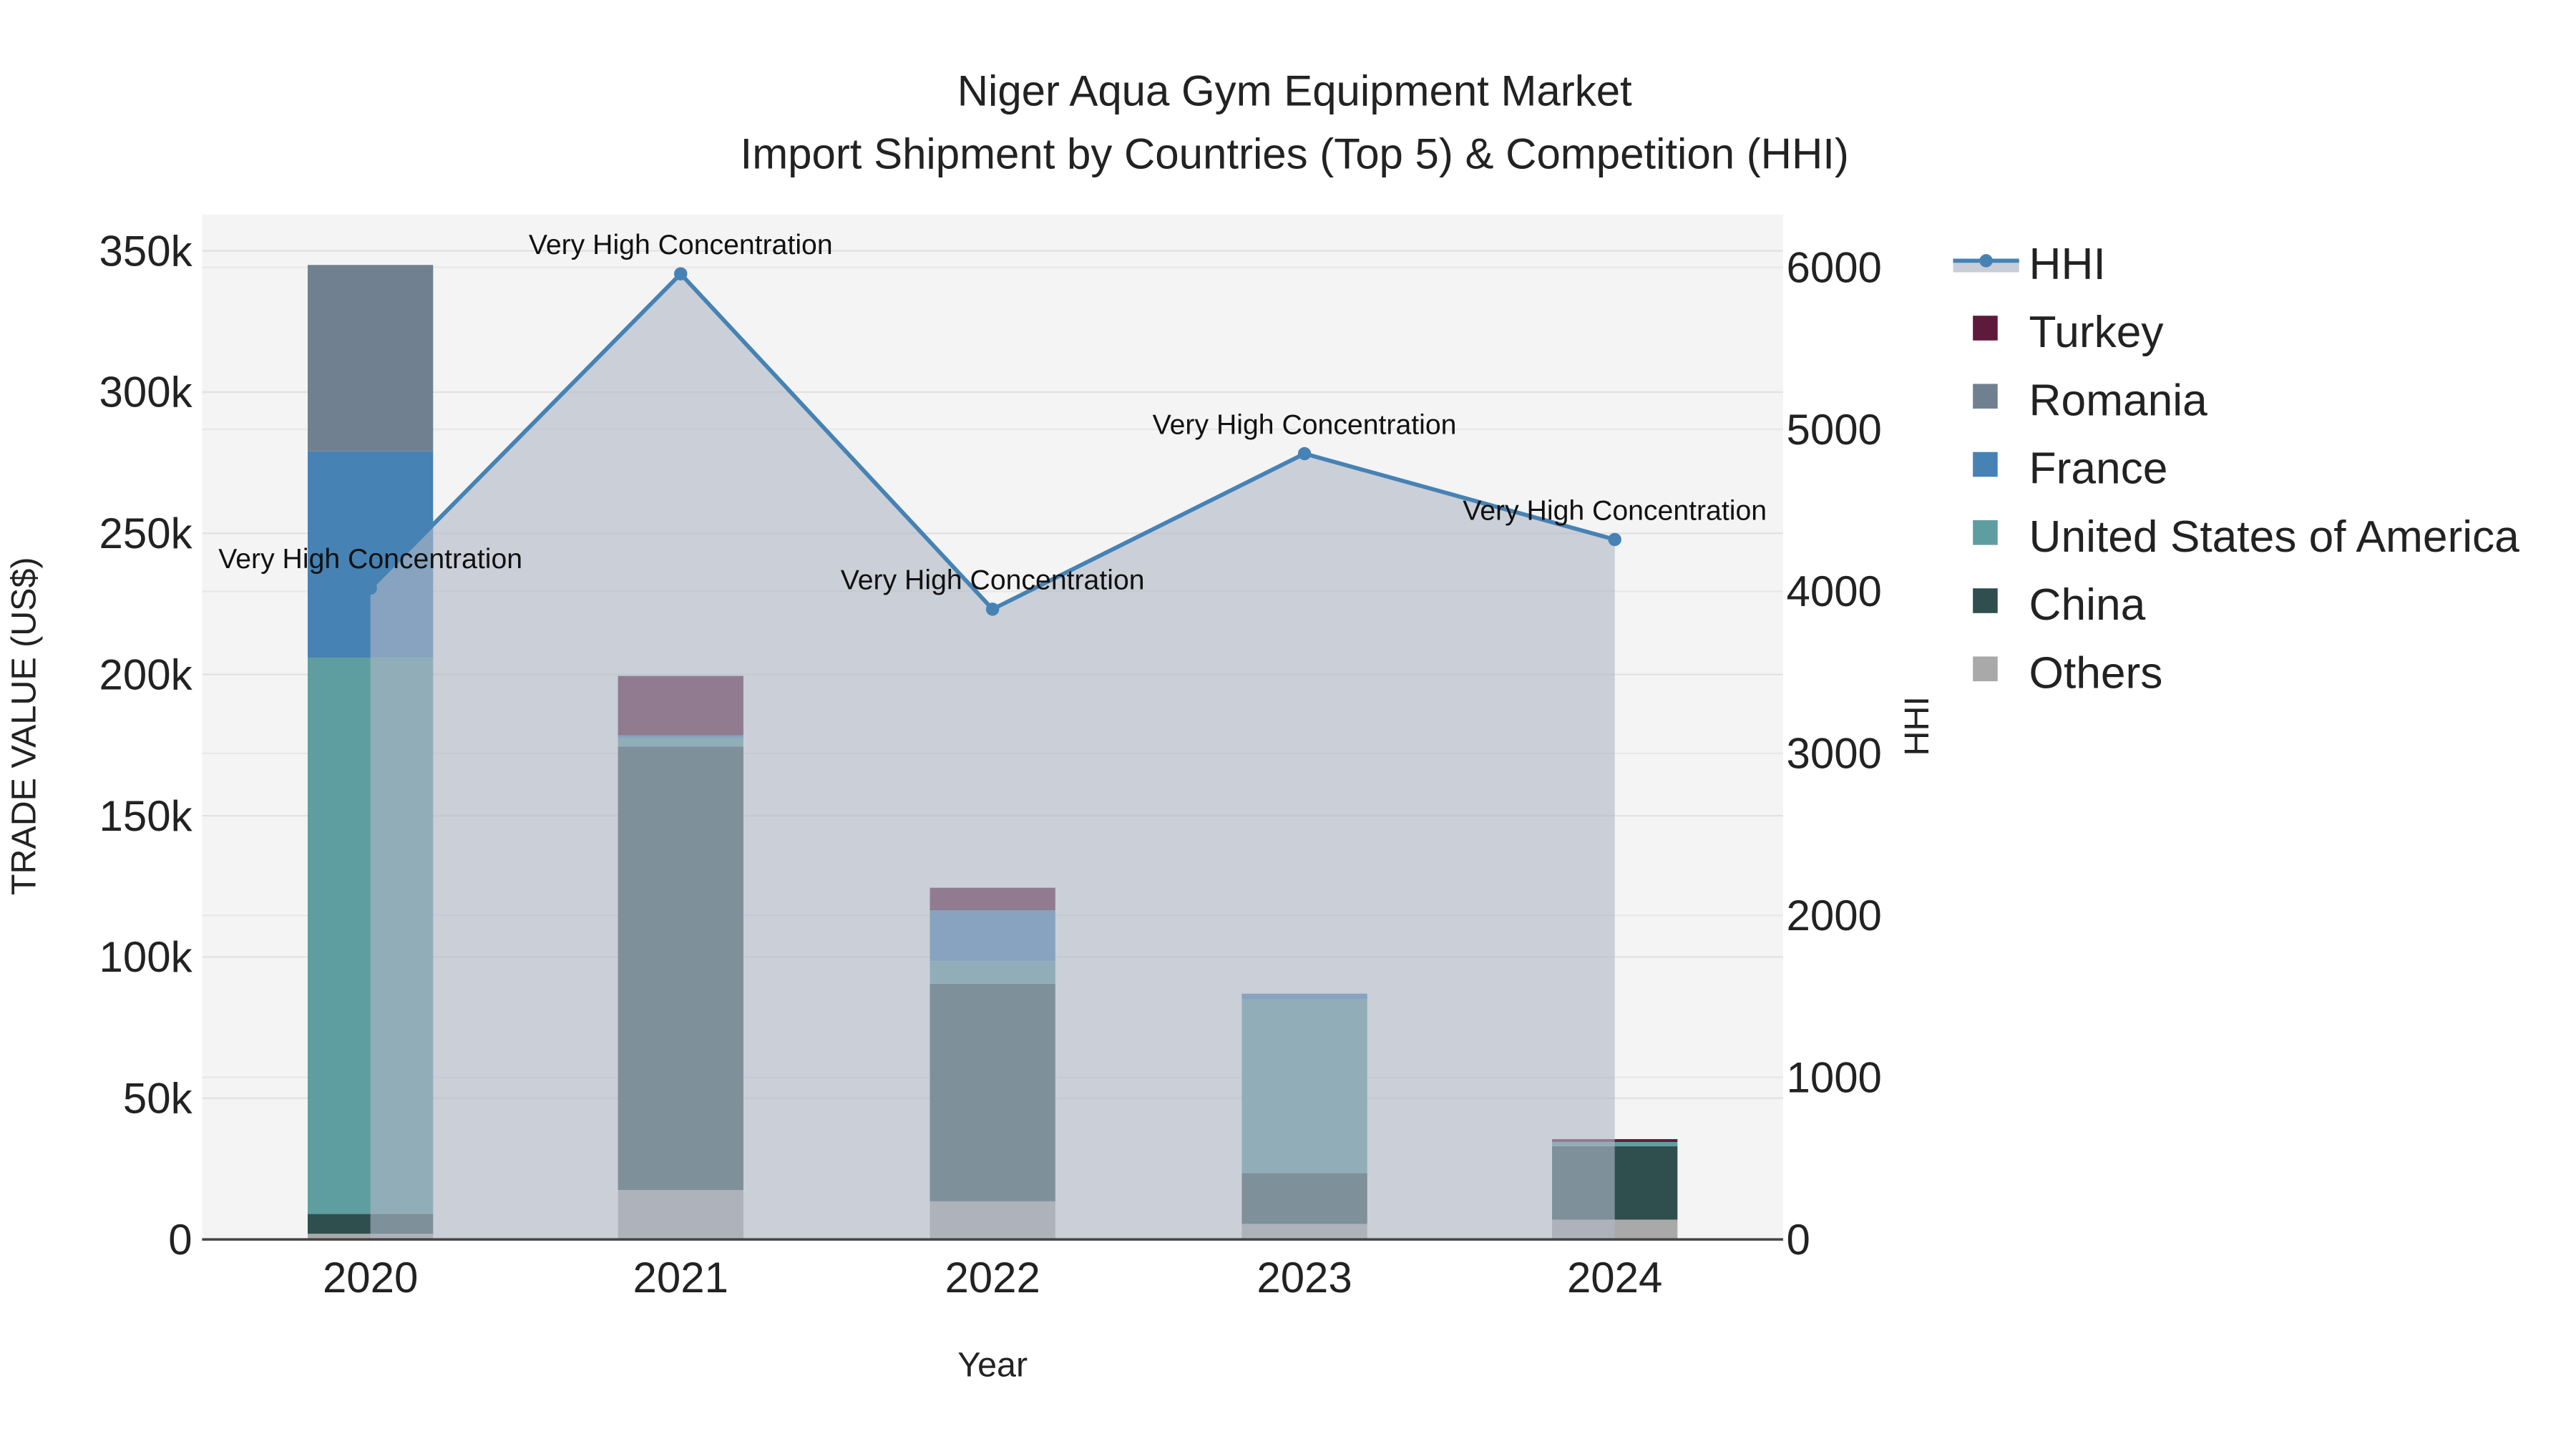 Image resolution: width=2576 pixels, height=1449 pixels. Describe the element at coordinates (370, 1278) in the screenshot. I see `x-tick-label: 2020` at that location.